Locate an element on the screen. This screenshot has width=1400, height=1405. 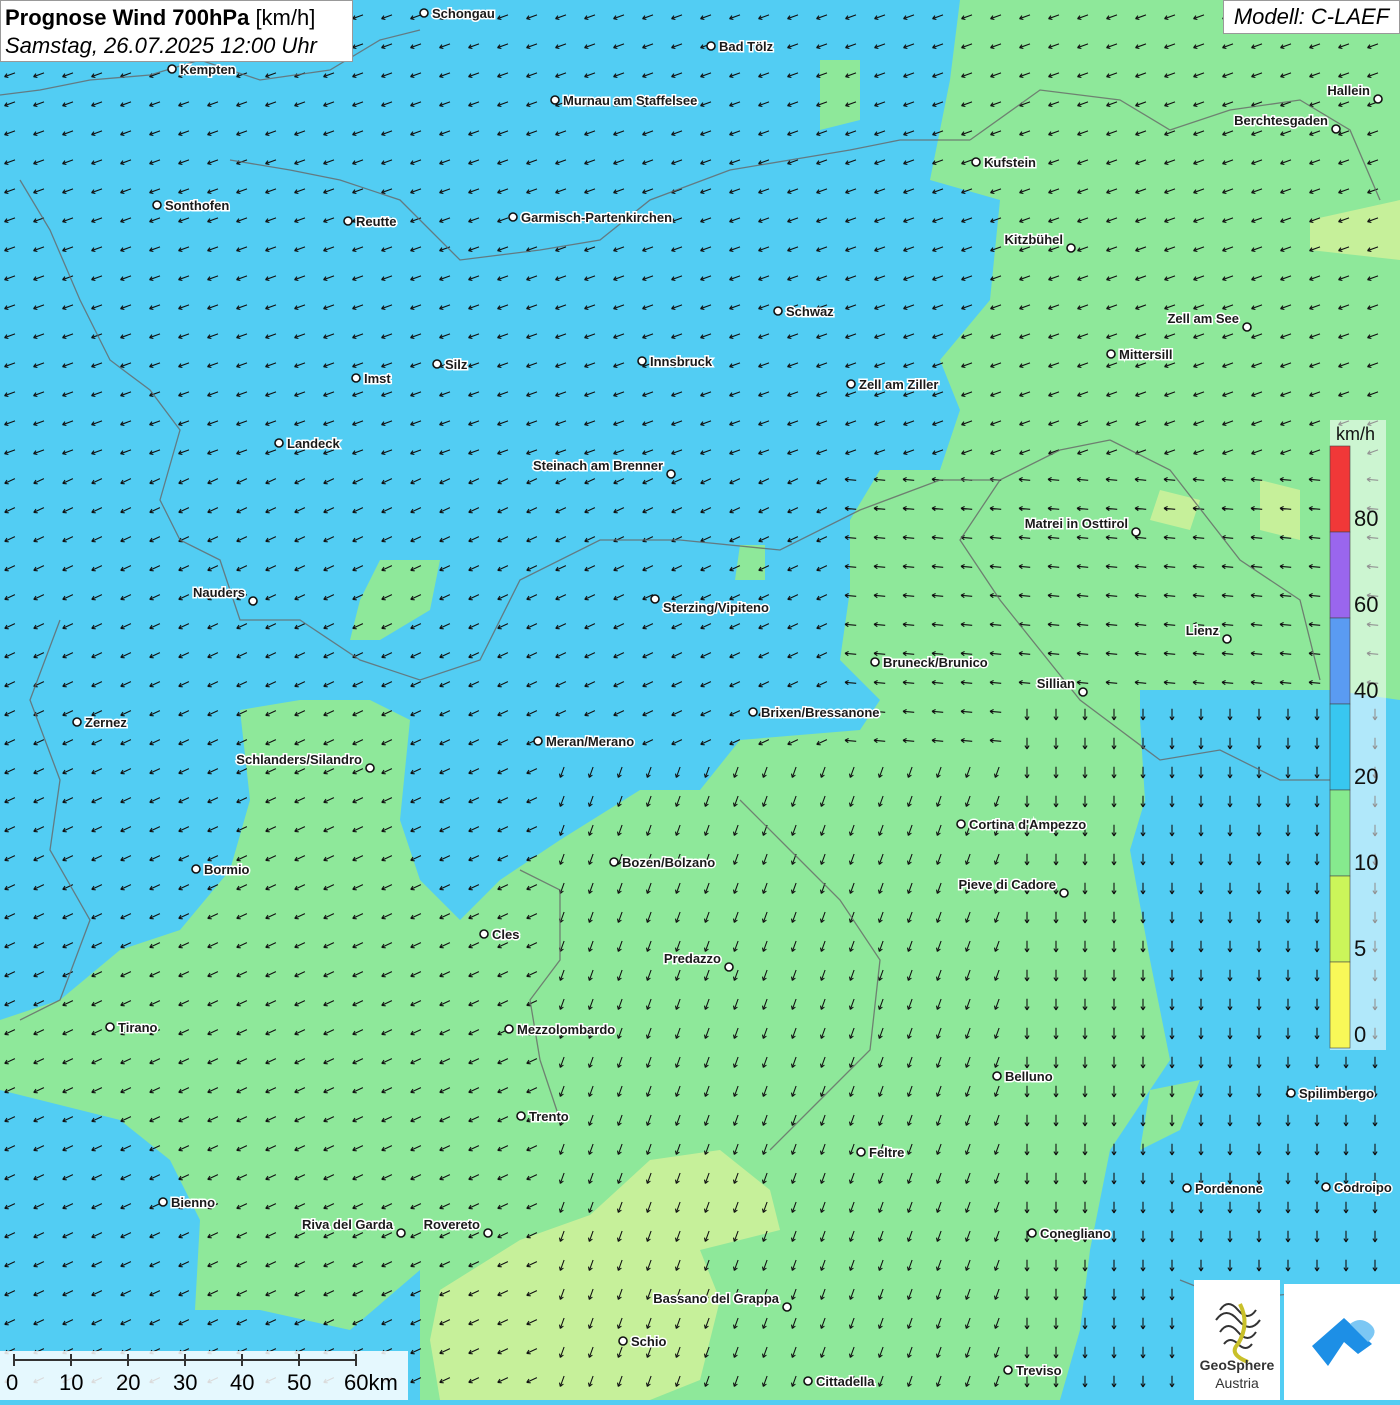
city-marker: Zell am Ziller is located at coordinates (893, 385).